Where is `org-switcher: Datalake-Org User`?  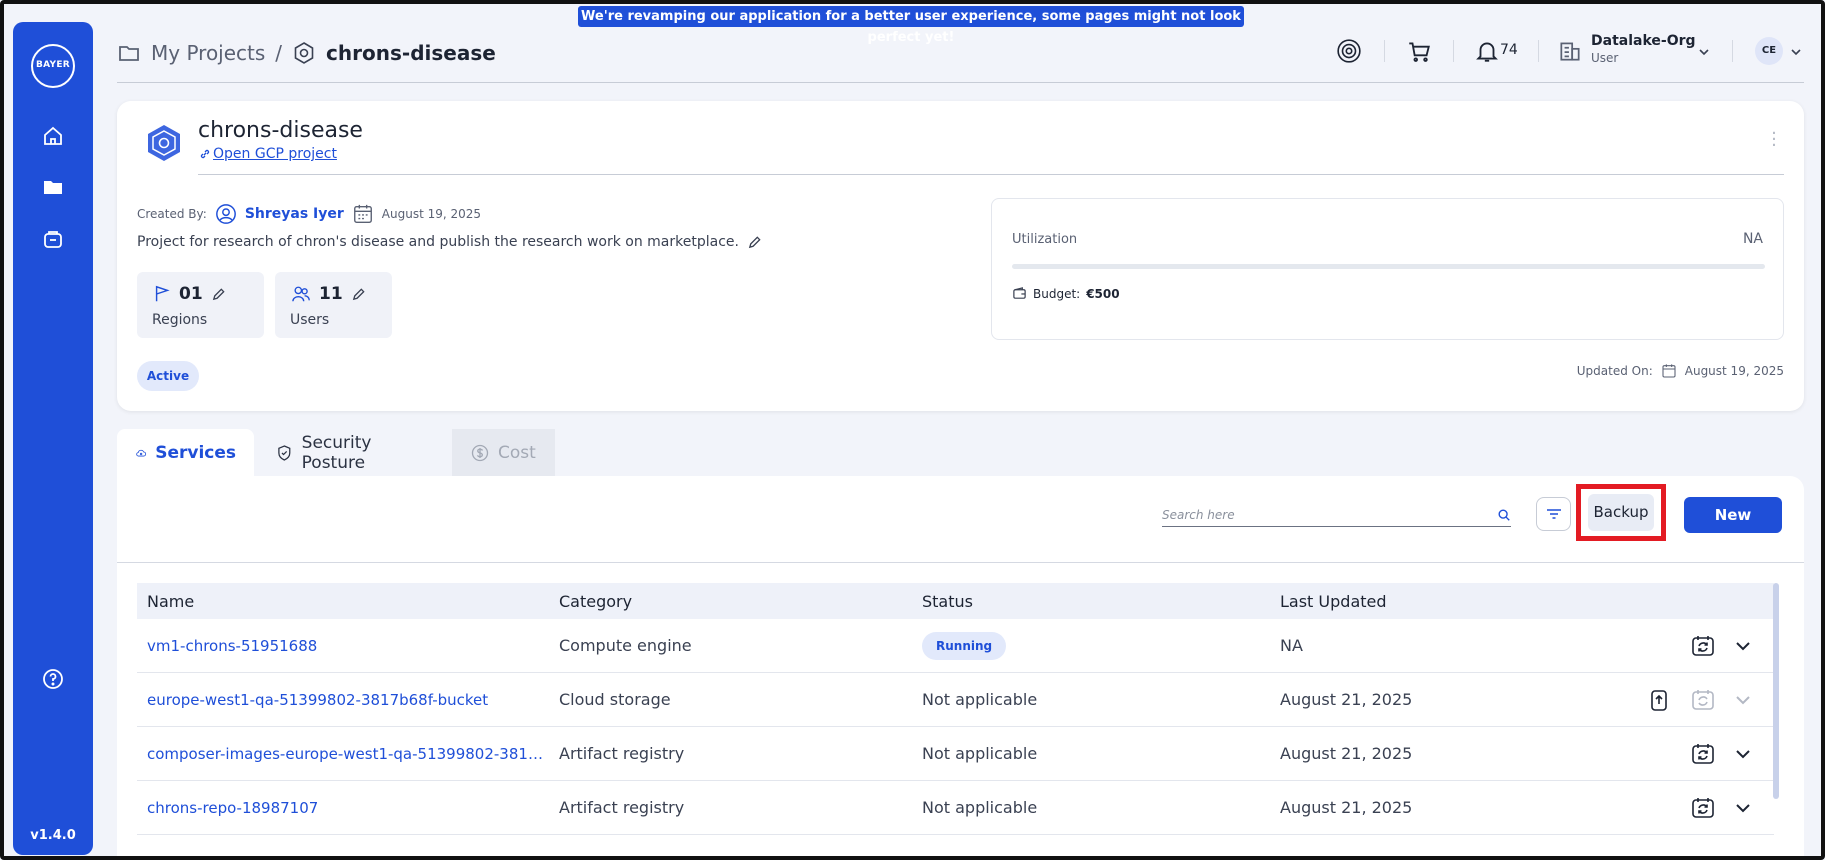 org-switcher: Datalake-Org User is located at coordinates (1643, 49).